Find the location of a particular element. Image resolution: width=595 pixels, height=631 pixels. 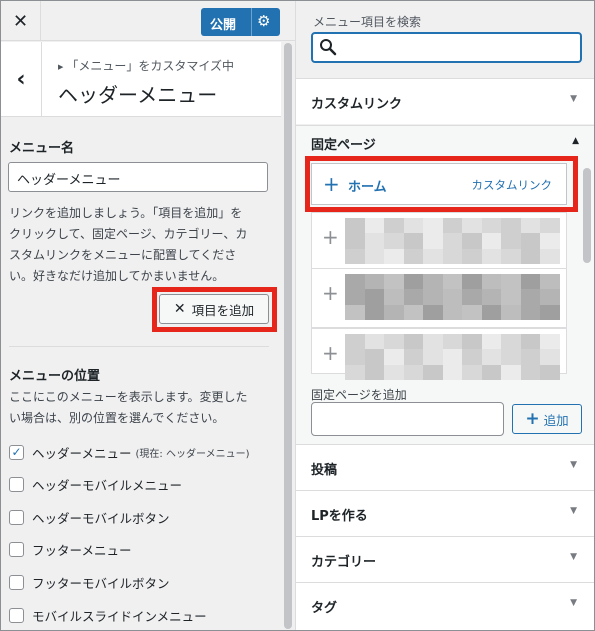

add-items-button: ✕ 項目を追加 is located at coordinates (214, 309).